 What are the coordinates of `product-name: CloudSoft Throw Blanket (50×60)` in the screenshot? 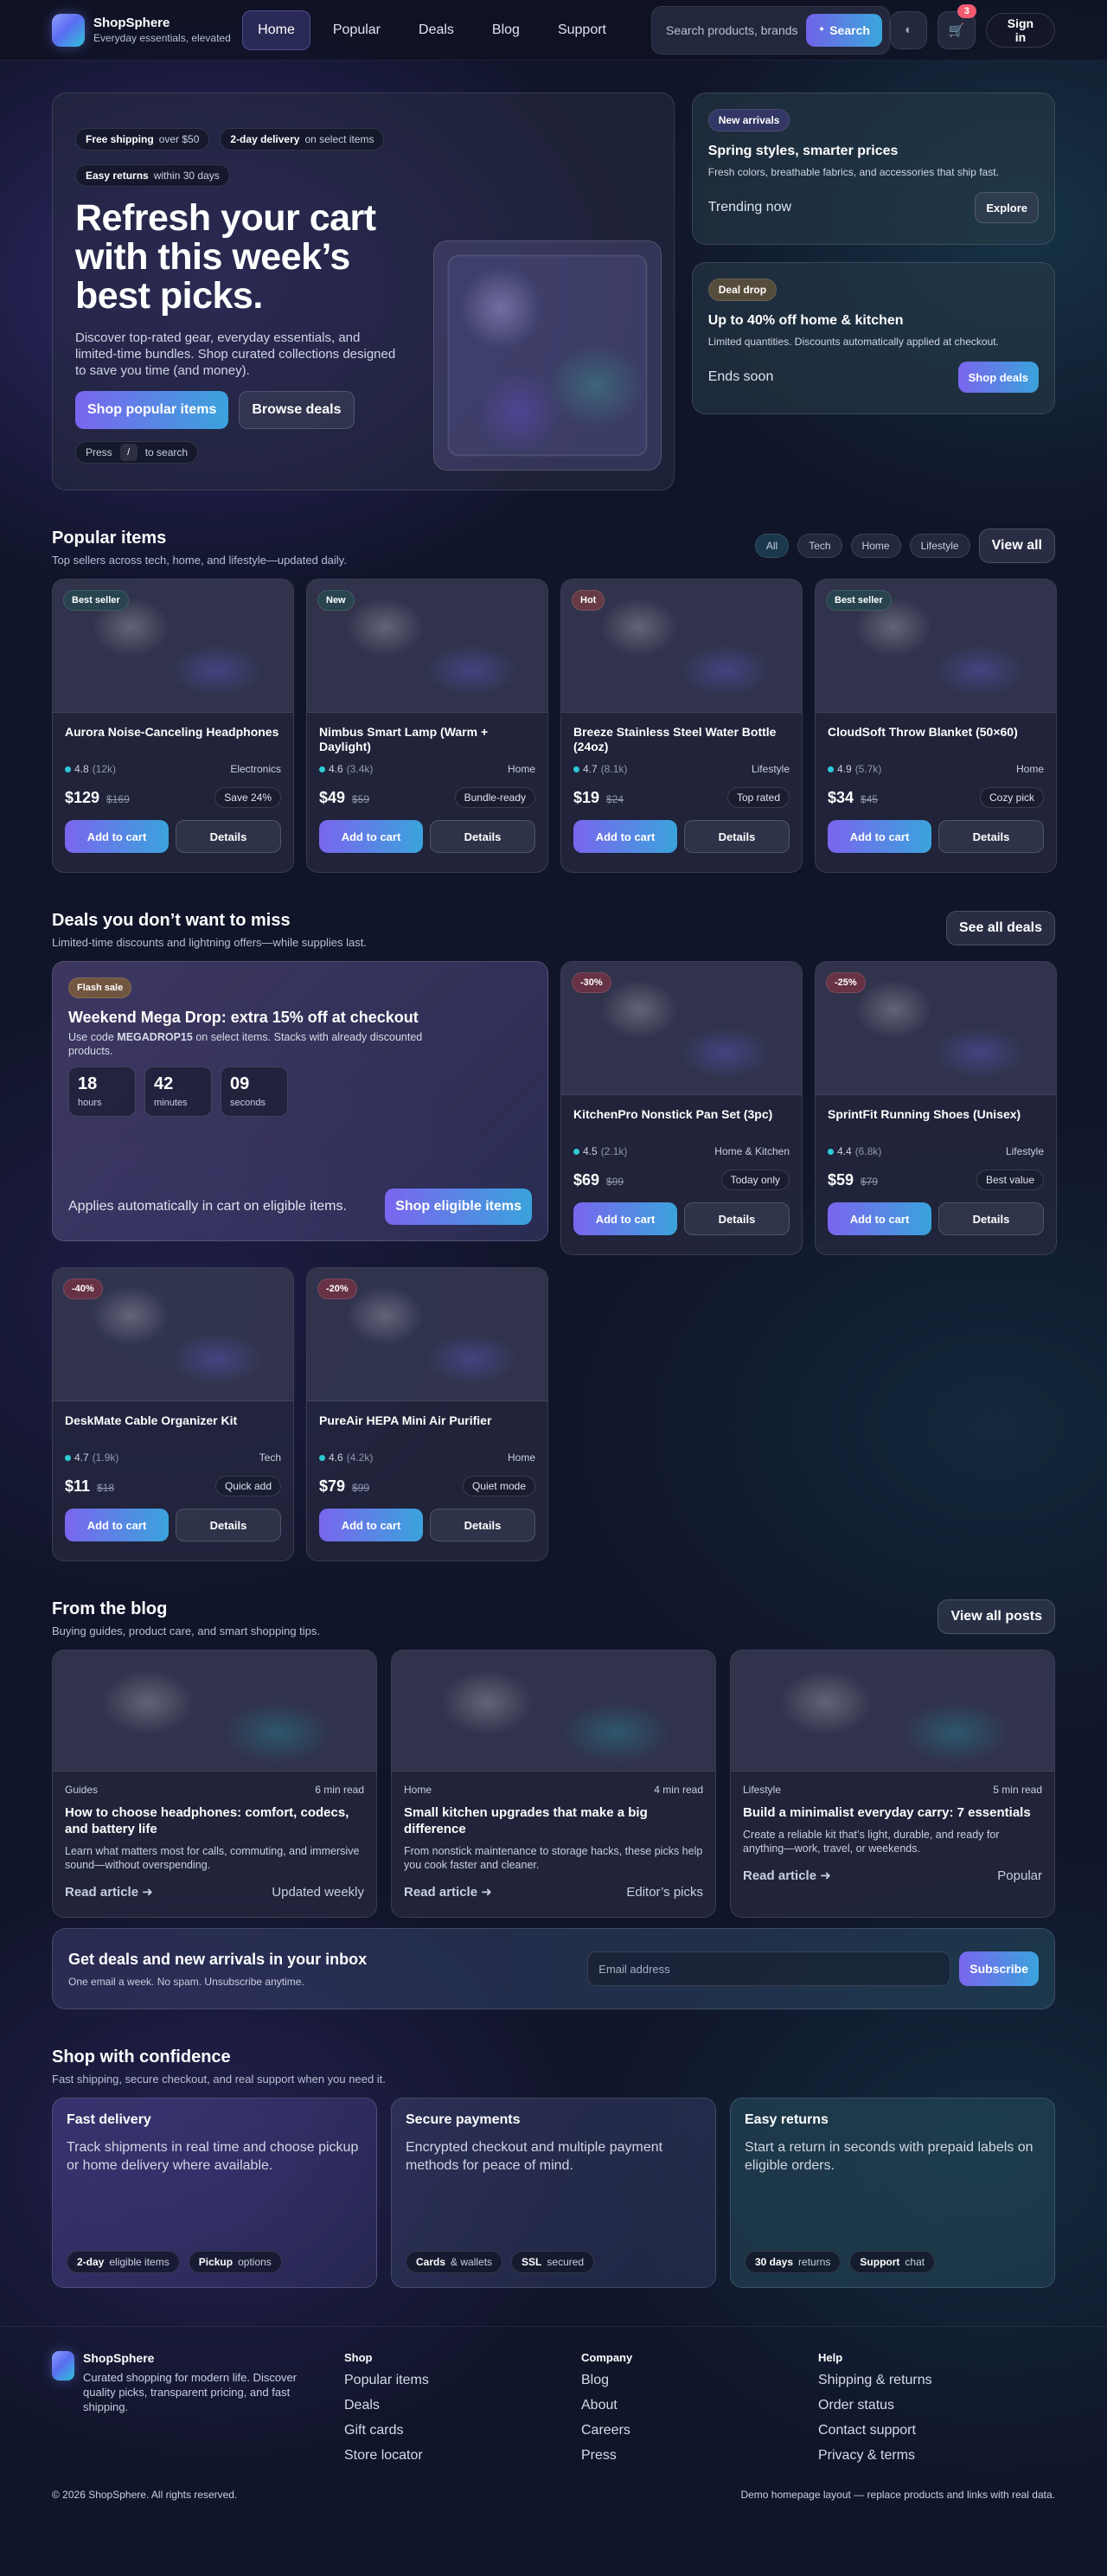 It's located at (936, 739).